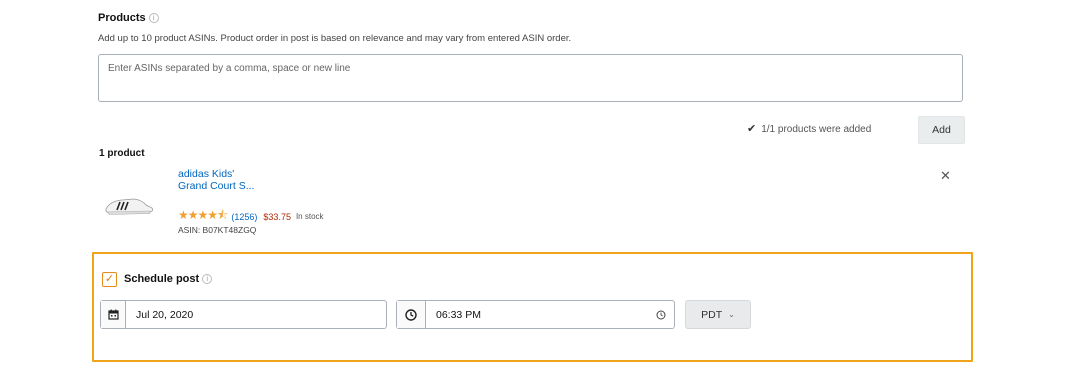  What do you see at coordinates (243, 314) in the screenshot?
I see `date-picker: Jul 20, 2020` at bounding box center [243, 314].